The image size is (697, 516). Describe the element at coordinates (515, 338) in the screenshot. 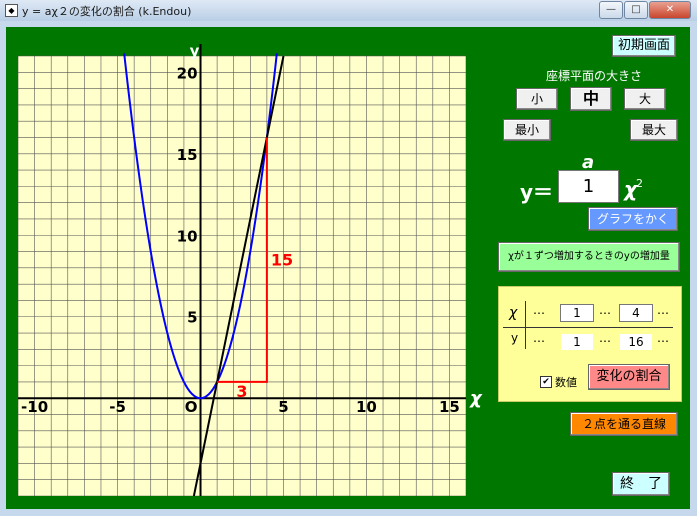

I see `y-row-label: y` at that location.